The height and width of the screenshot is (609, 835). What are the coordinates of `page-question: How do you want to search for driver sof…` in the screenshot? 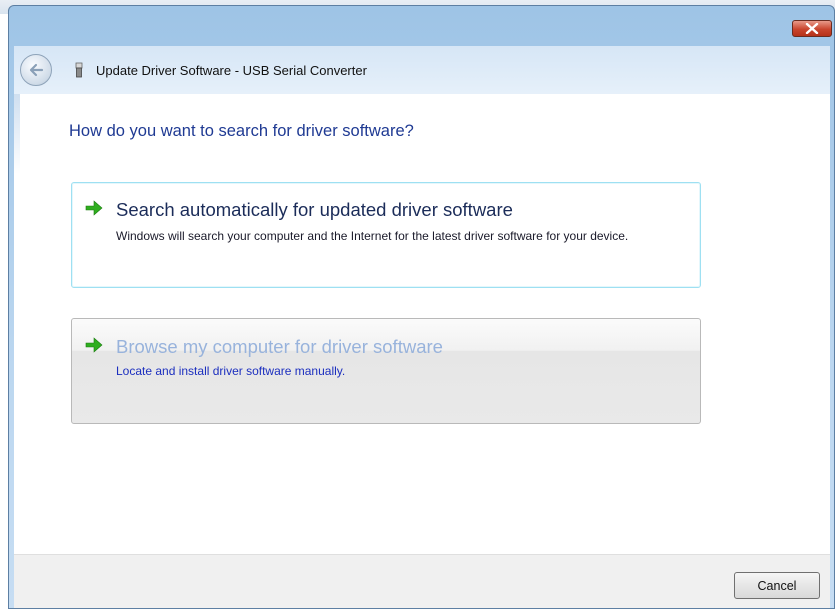 It's located at (241, 131).